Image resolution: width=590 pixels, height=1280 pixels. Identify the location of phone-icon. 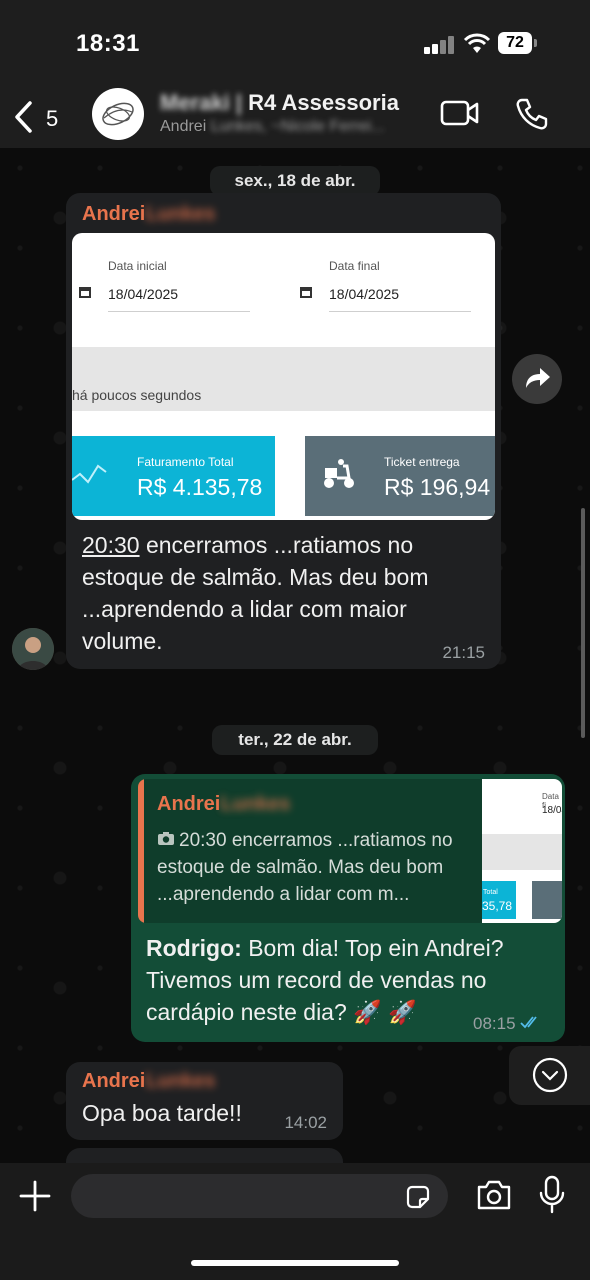
(532, 114).